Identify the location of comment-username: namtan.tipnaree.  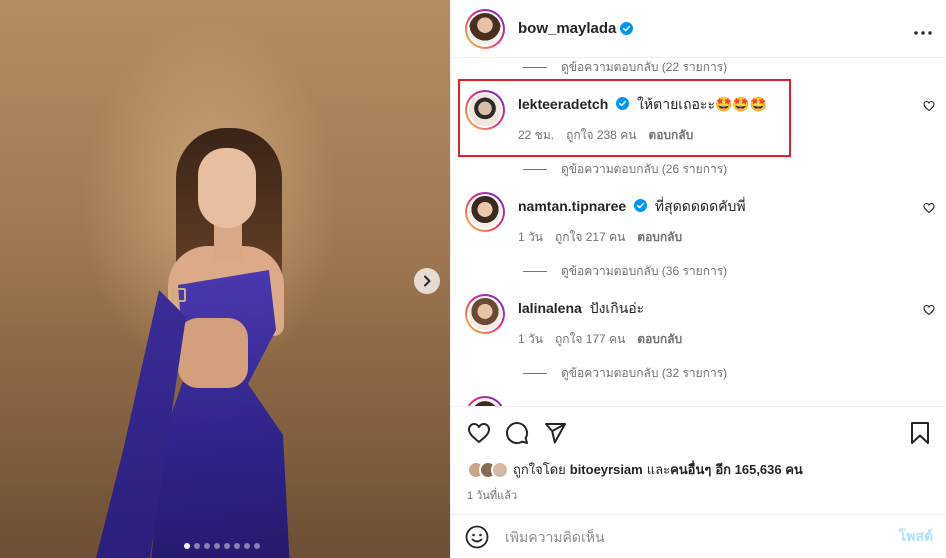
(572, 206).